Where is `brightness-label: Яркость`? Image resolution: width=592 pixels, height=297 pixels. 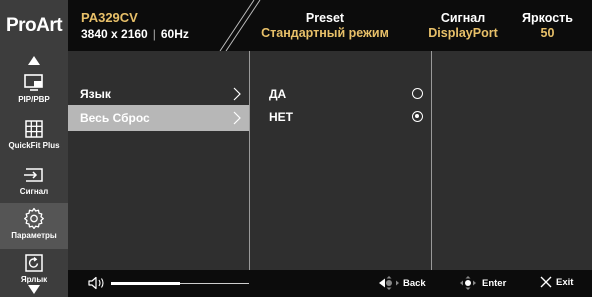 brightness-label: Яркость is located at coordinates (547, 18).